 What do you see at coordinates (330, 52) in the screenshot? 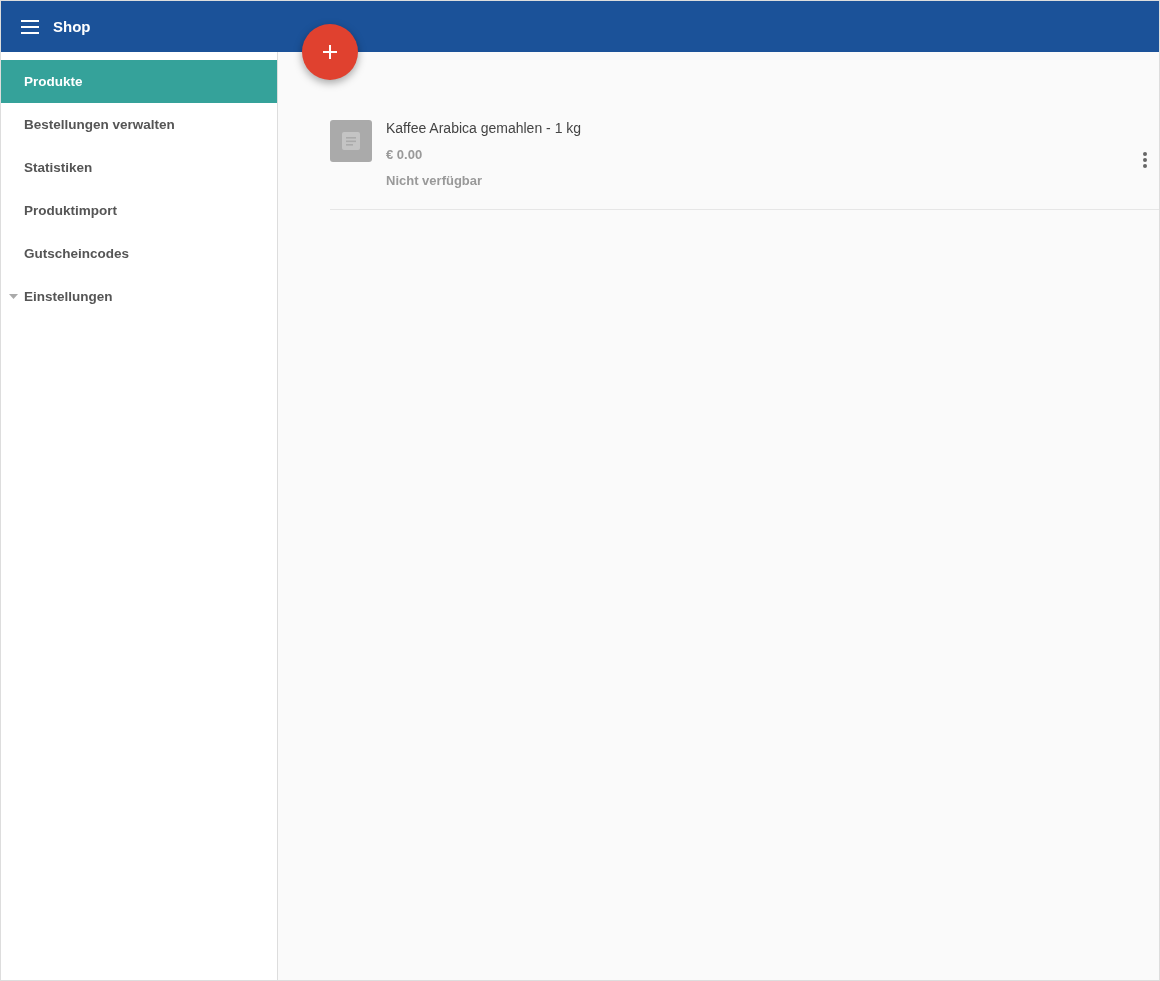
I see `plus-icon` at bounding box center [330, 52].